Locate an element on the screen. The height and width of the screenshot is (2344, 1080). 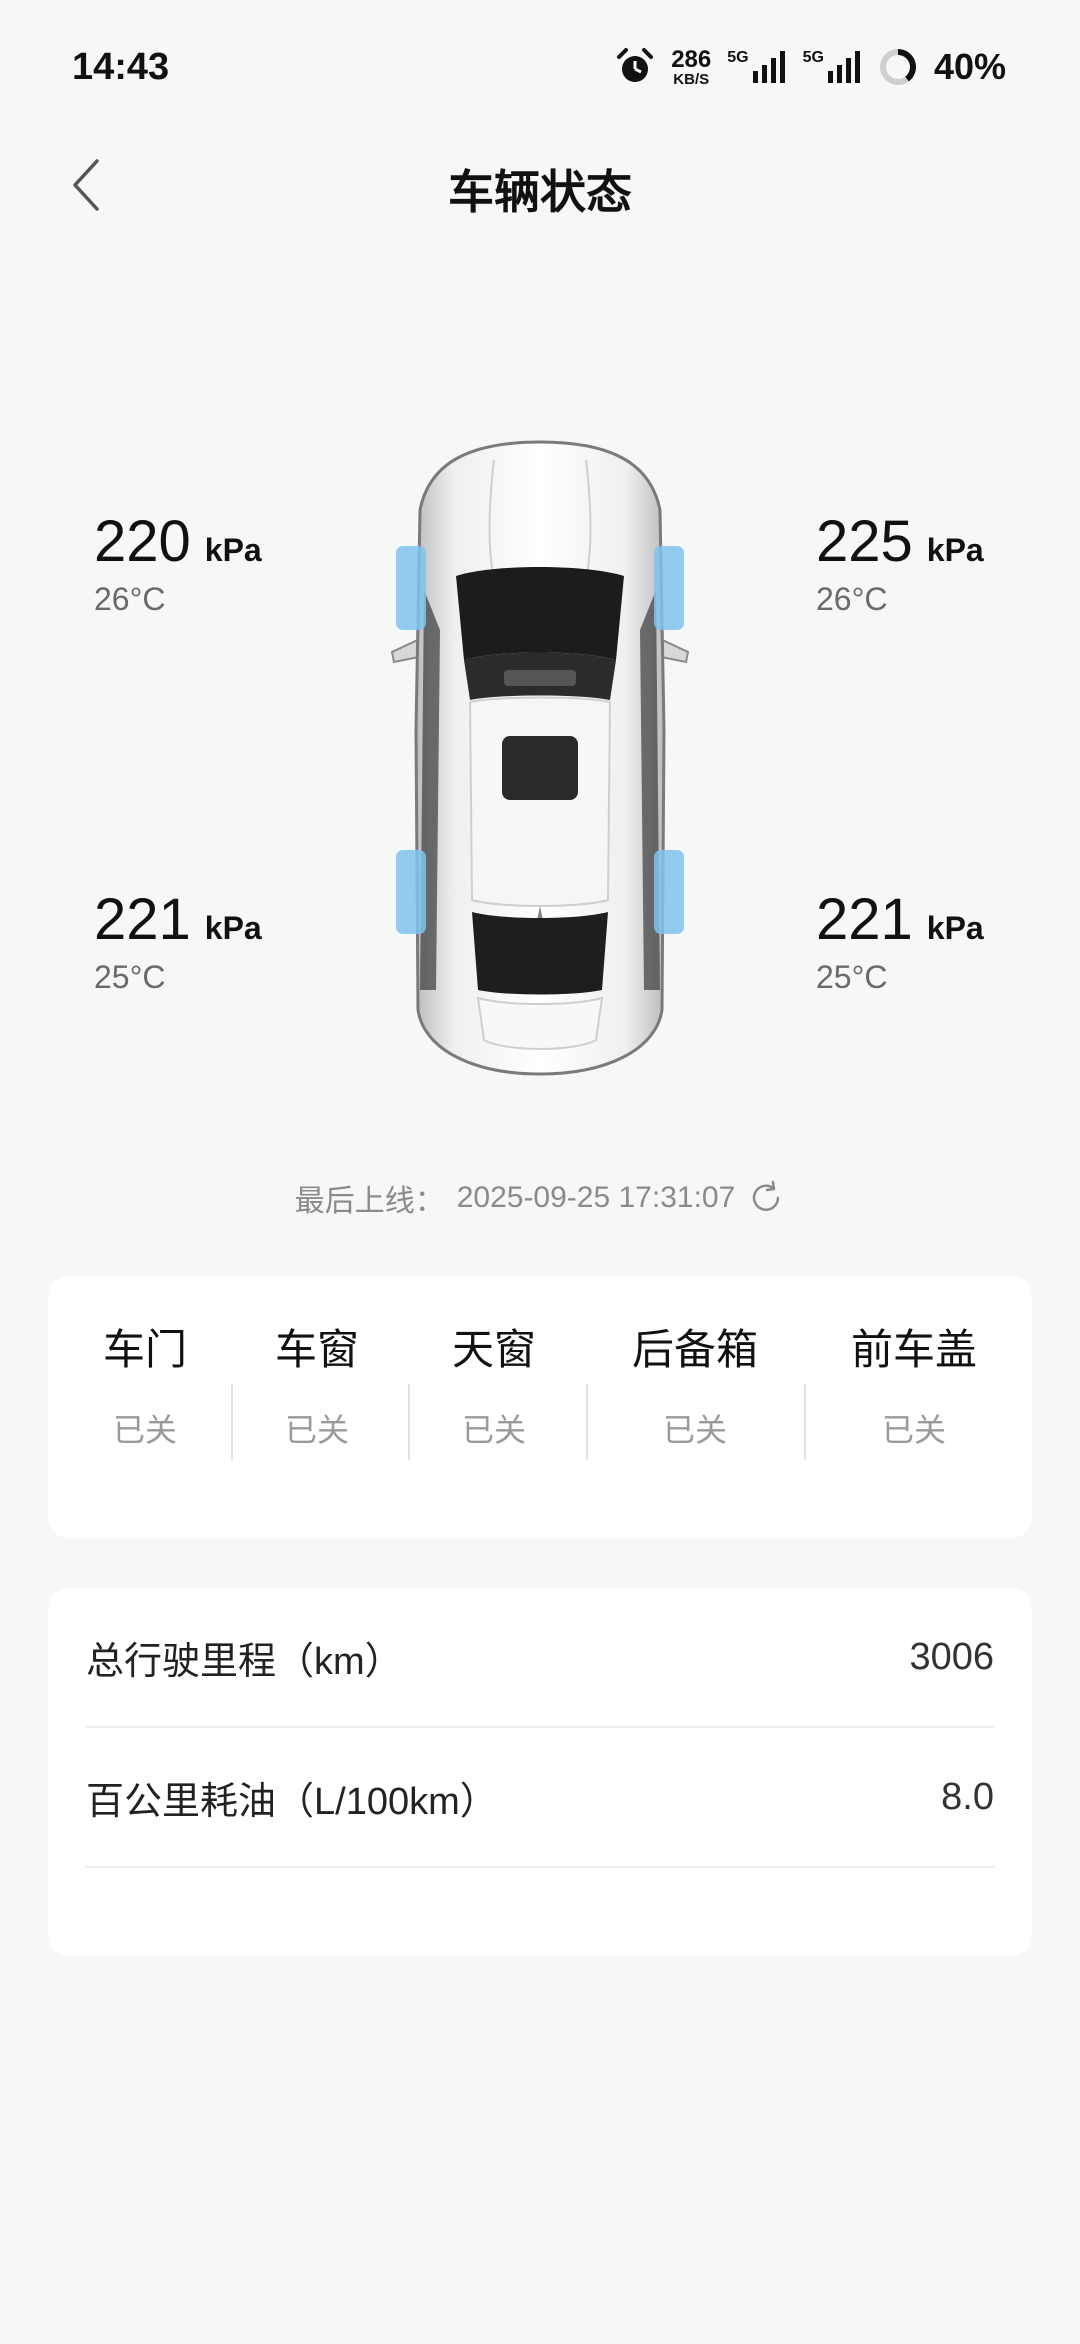
vehicle-info-card: 总行驶里程（km） 3006 百公里耗油（L/100km） 8.0 is located at coordinates (540, 1772).